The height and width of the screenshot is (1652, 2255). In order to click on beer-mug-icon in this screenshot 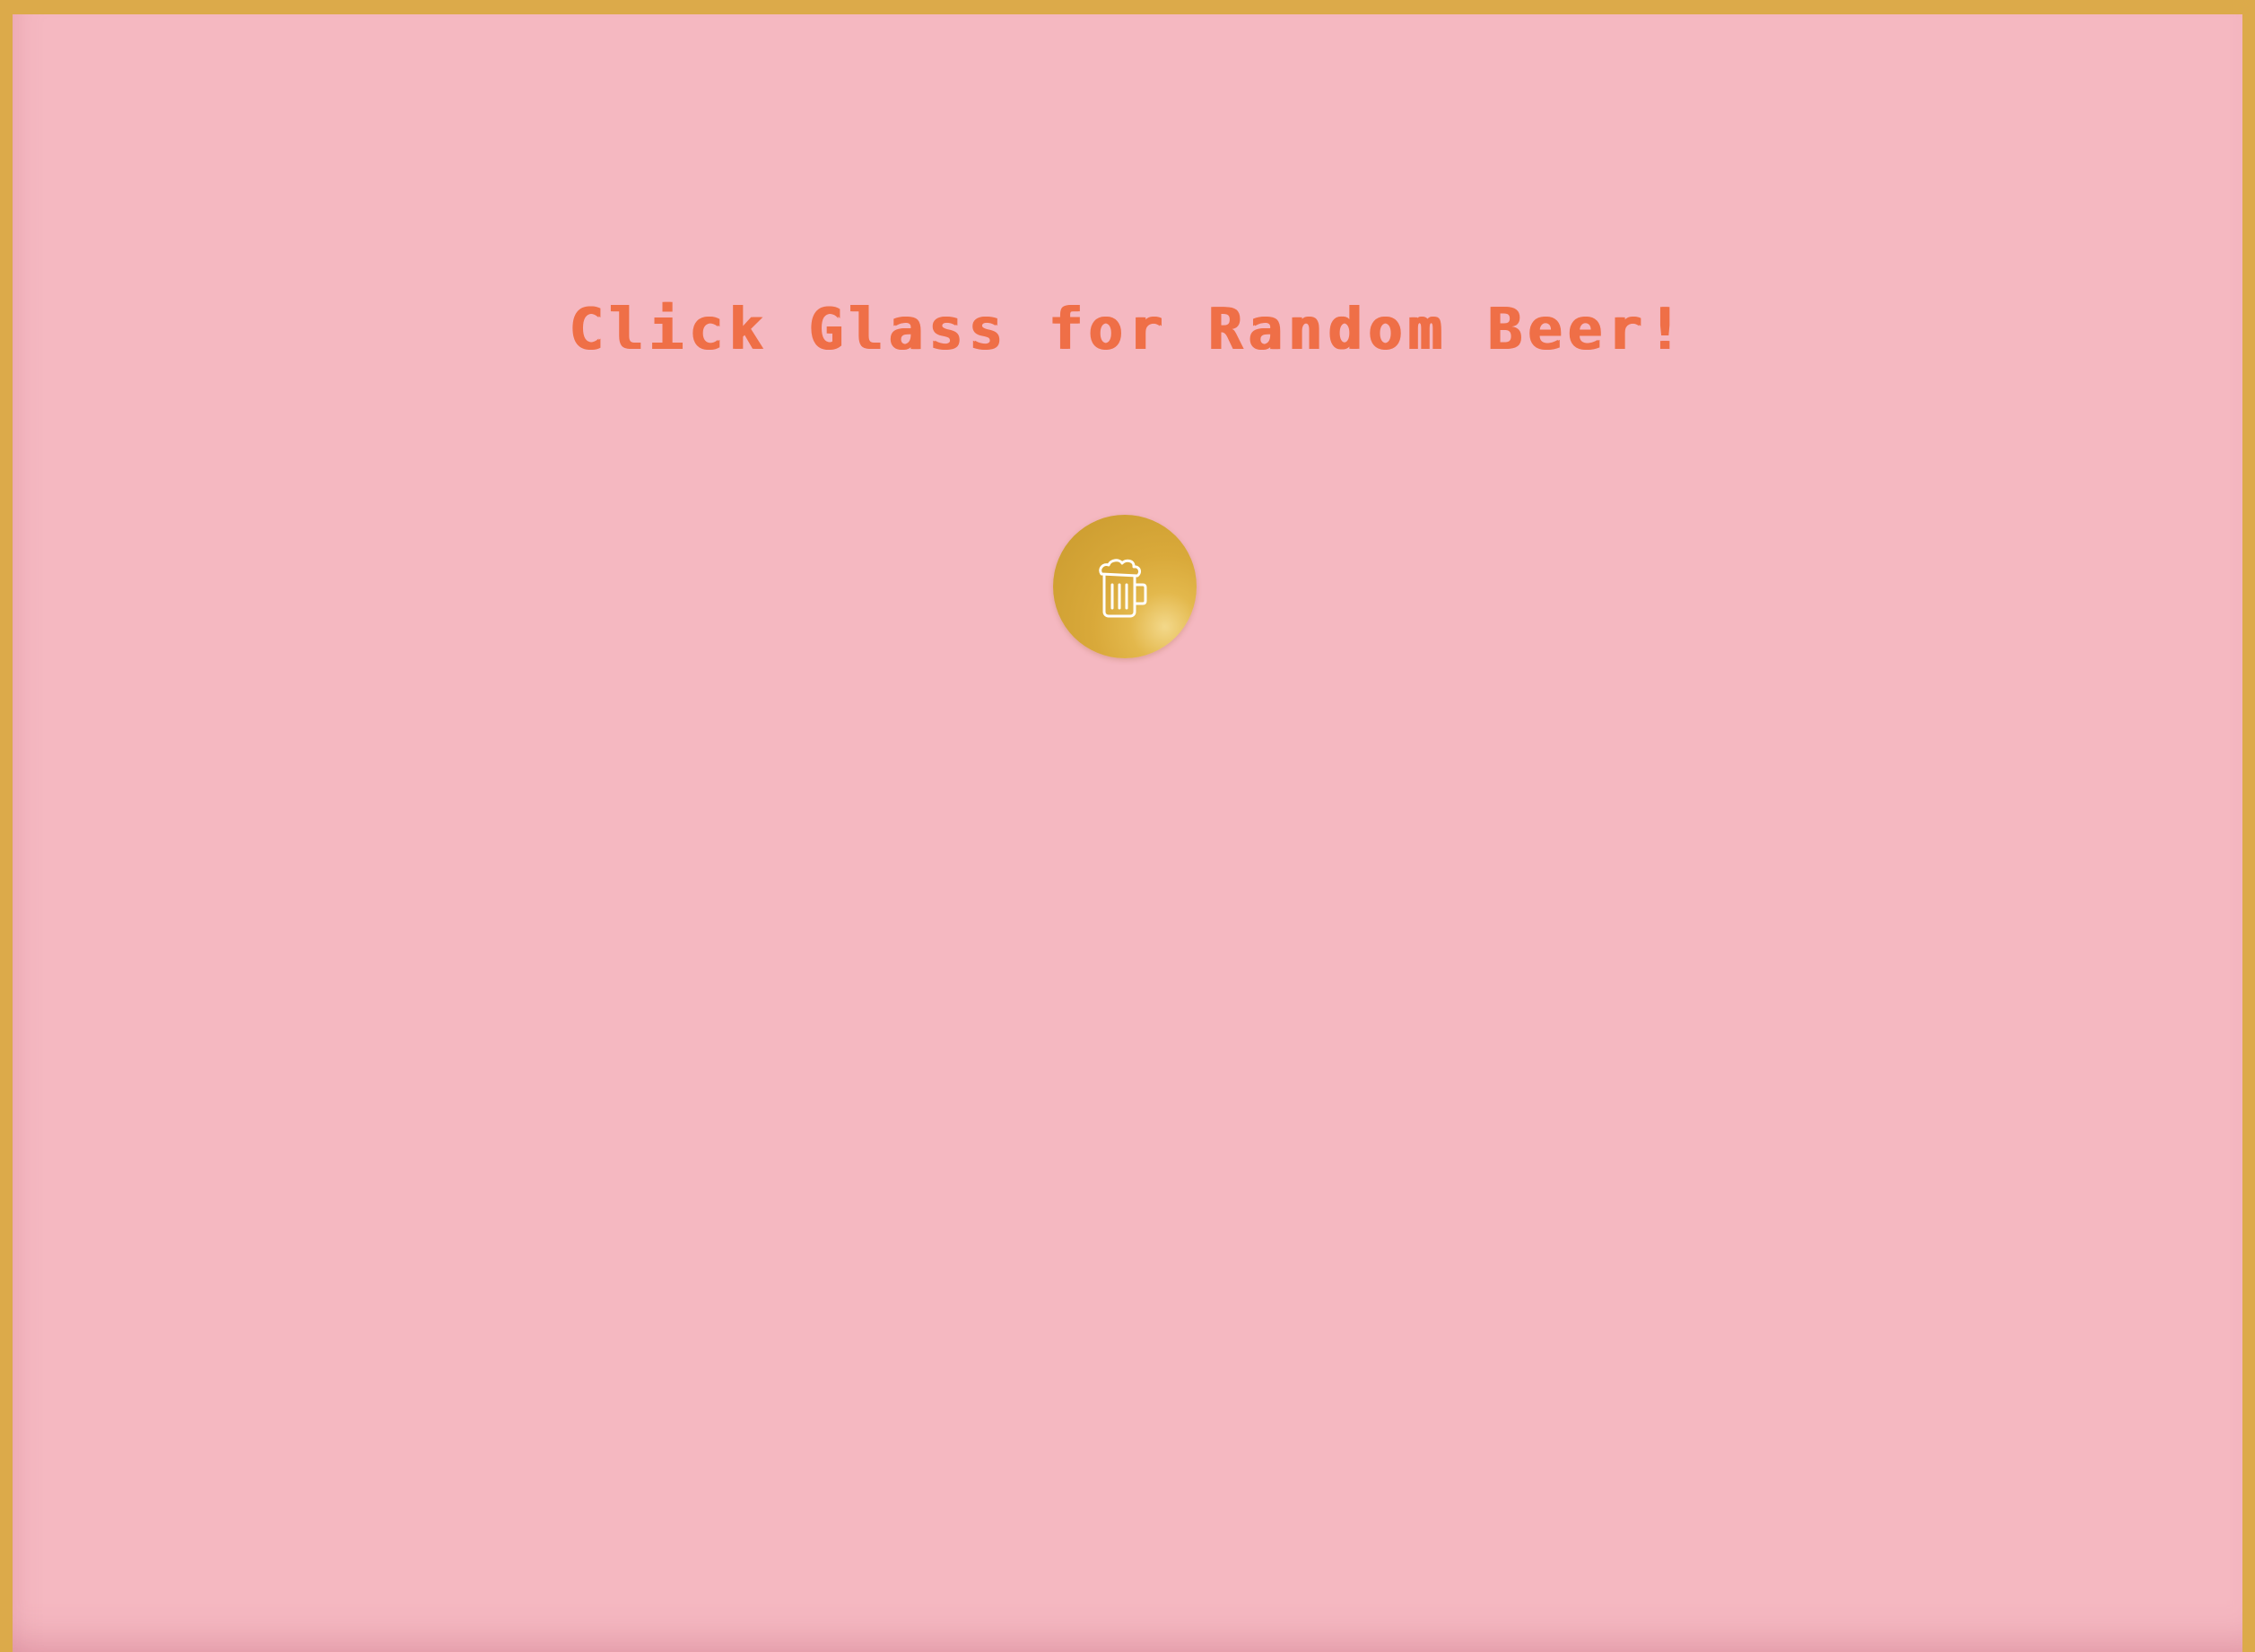, I will do `click(1125, 586)`.